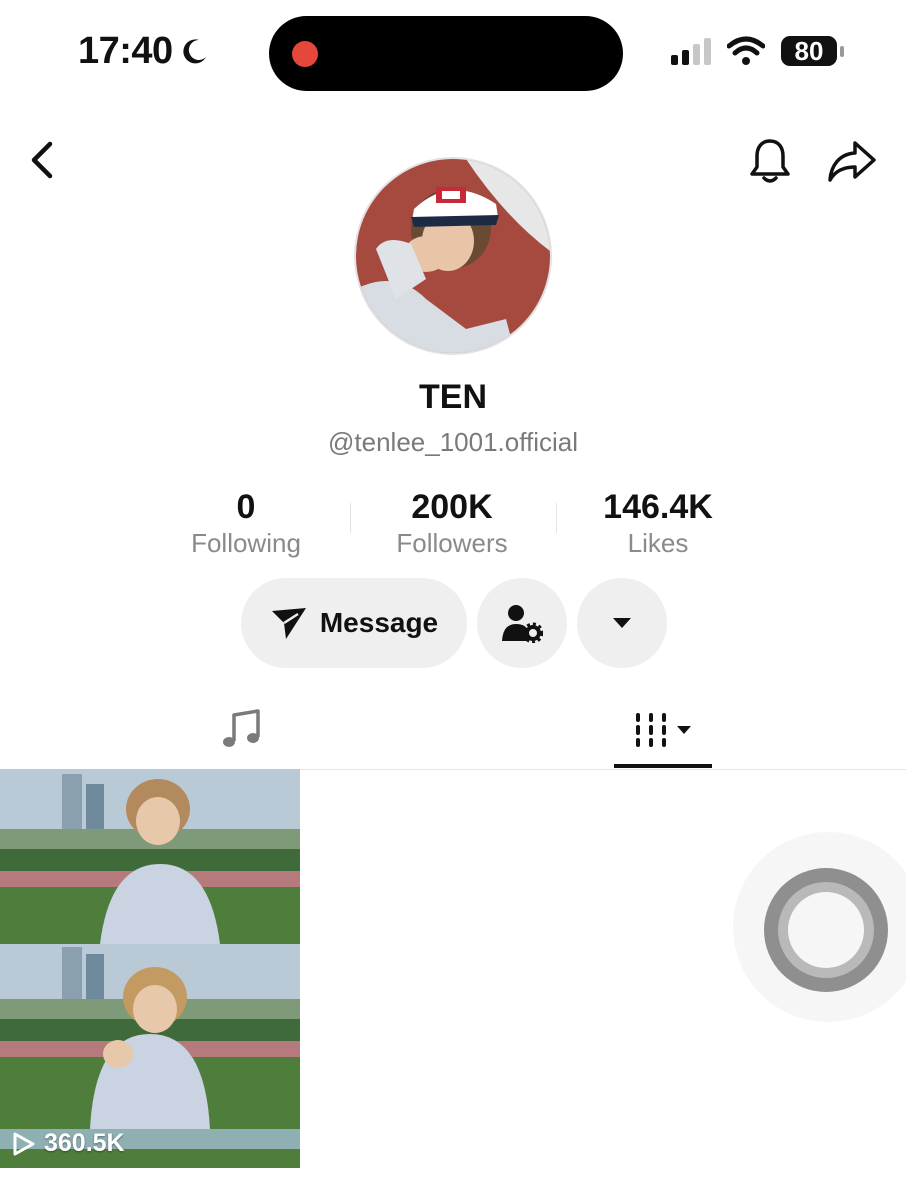 This screenshot has height=1200, width=906. I want to click on profile-avatar, so click(453, 256).